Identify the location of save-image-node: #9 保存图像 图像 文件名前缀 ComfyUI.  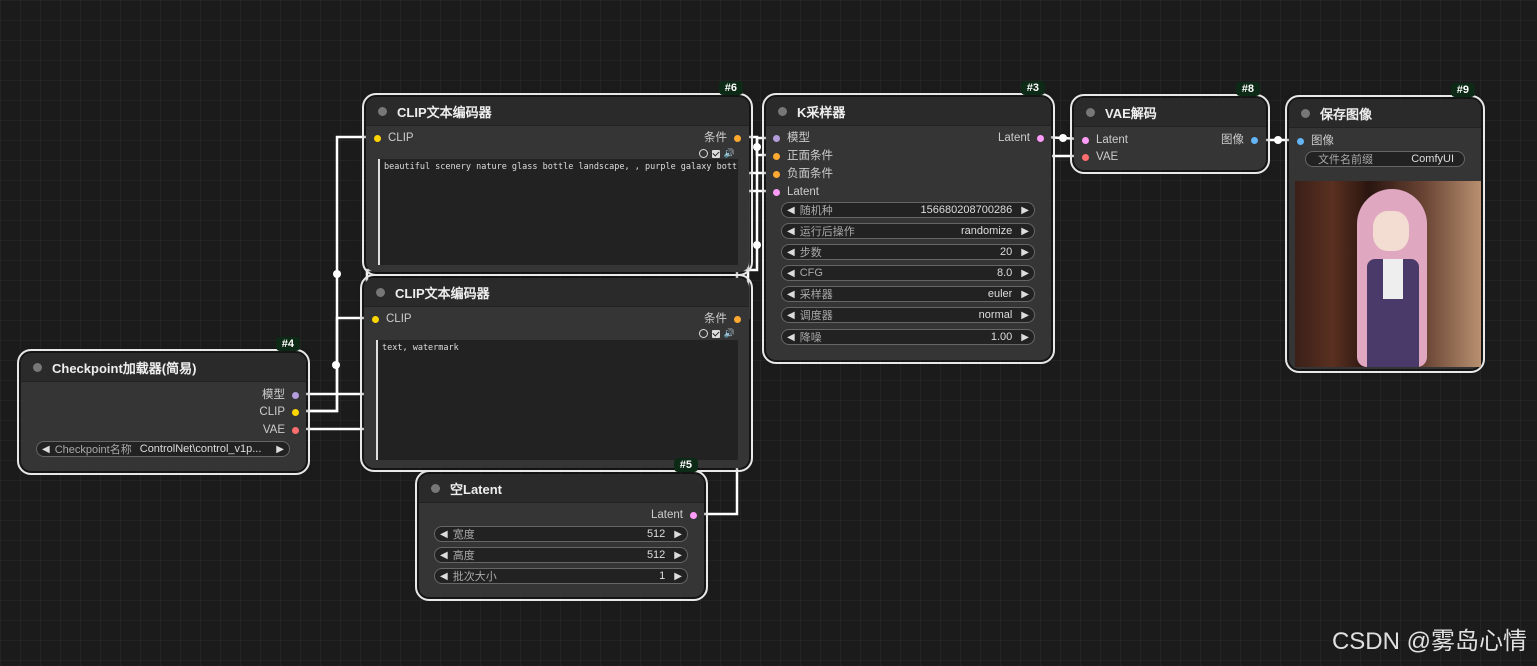
(1385, 228).